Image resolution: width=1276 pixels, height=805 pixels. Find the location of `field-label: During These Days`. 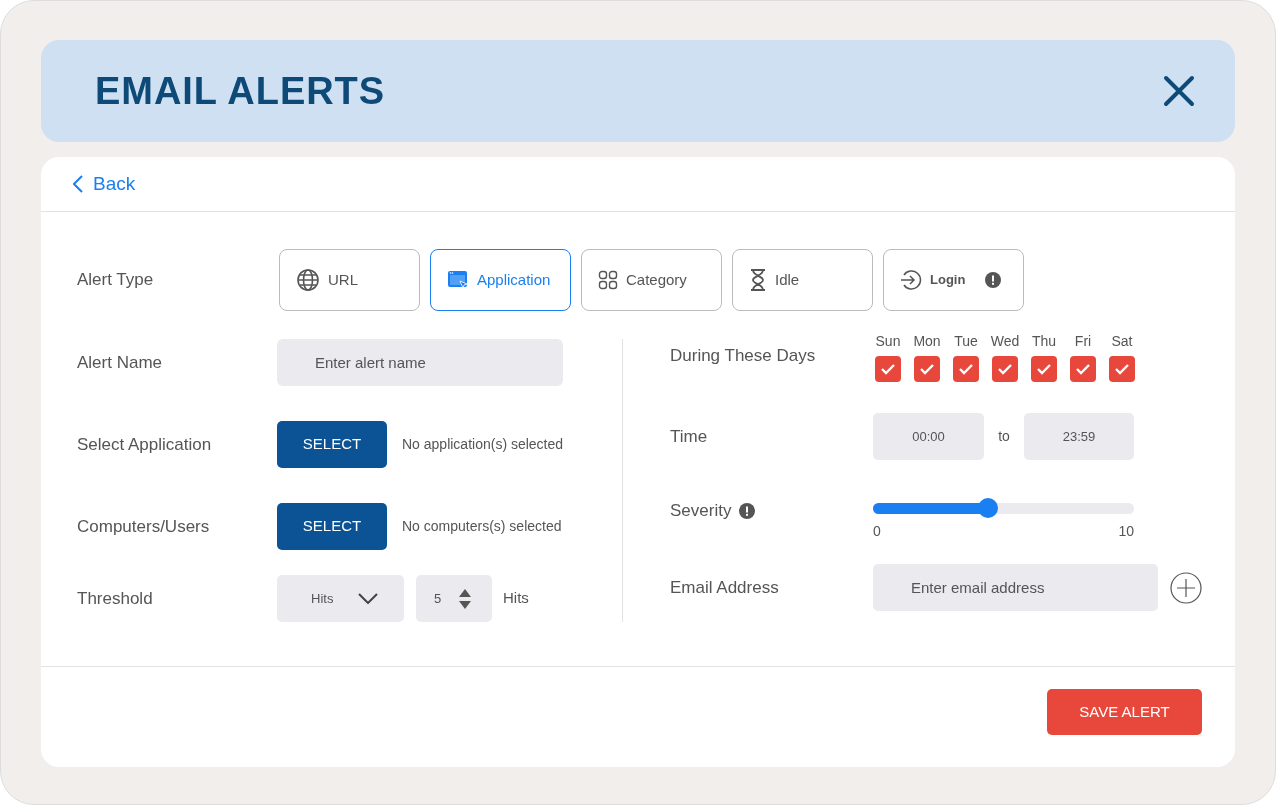

field-label: During These Days is located at coordinates (743, 356).